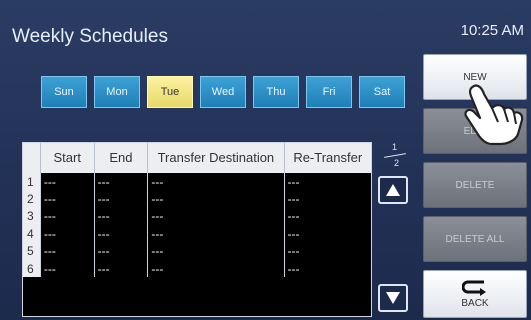  Describe the element at coordinates (32, 158) in the screenshot. I see `row-number-header` at that location.